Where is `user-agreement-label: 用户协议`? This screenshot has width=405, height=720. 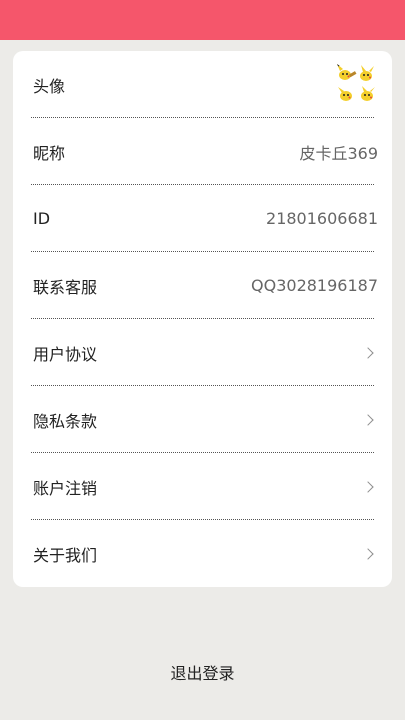 user-agreement-label: 用户协议 is located at coordinates (65, 354).